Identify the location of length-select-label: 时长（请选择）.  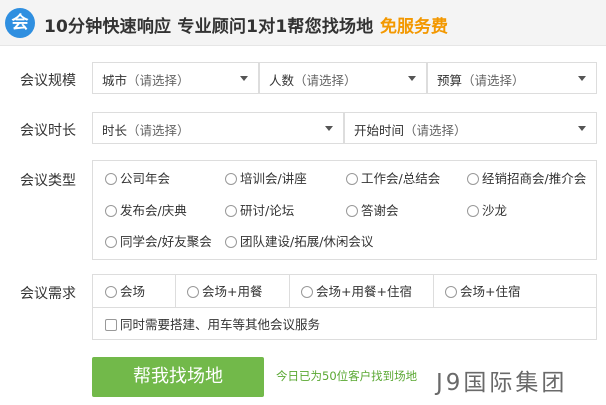
(146, 130).